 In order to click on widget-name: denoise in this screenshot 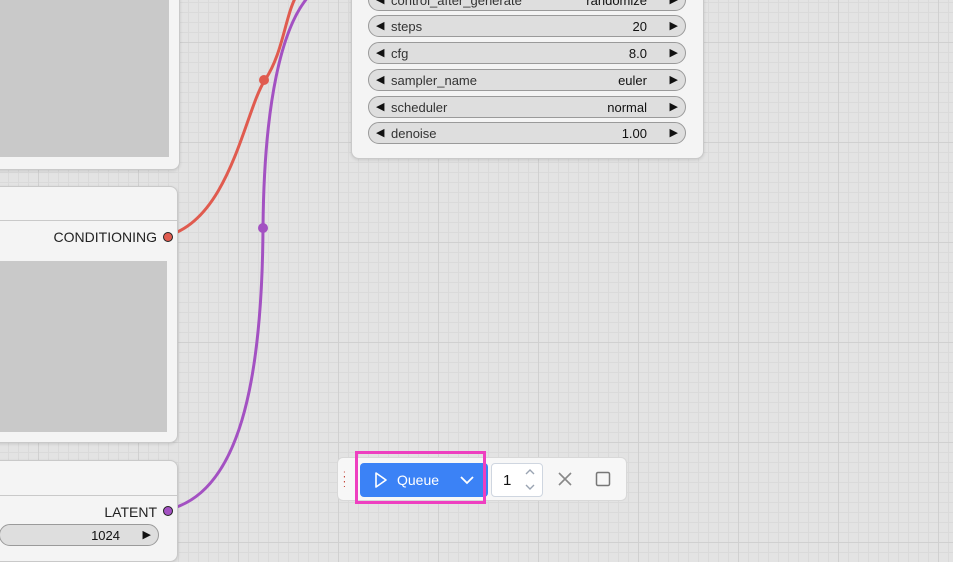, I will do `click(414, 133)`.